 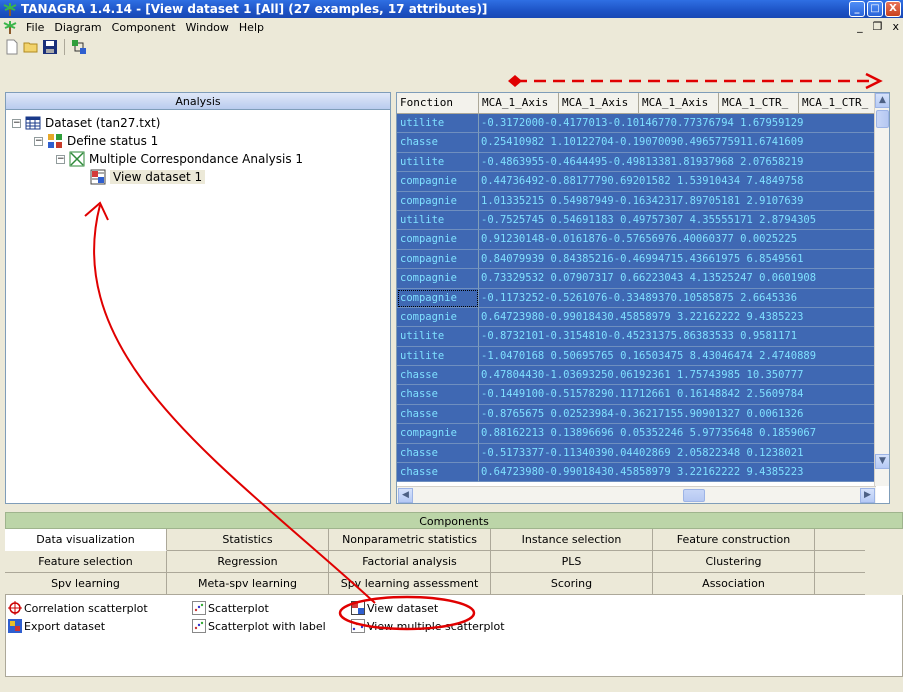 What do you see at coordinates (251, 27) in the screenshot?
I see `menu-help: Help` at bounding box center [251, 27].